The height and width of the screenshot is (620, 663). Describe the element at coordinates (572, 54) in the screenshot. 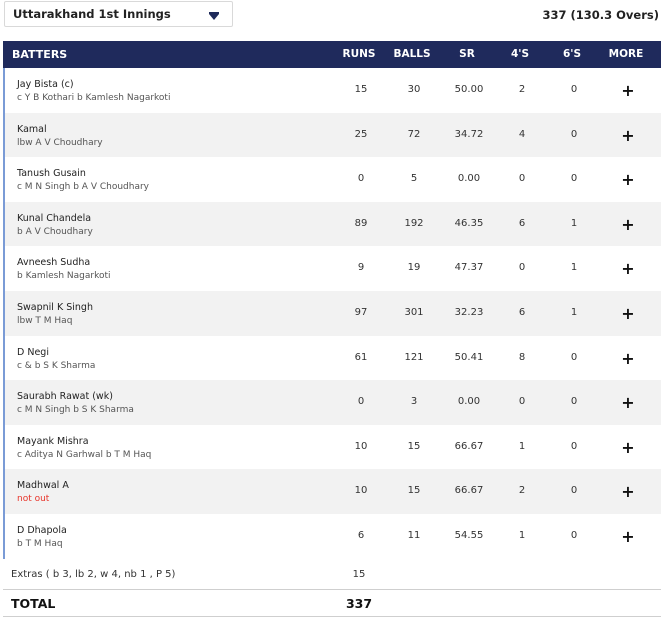

I see `col-header-sixes: 6'S` at that location.